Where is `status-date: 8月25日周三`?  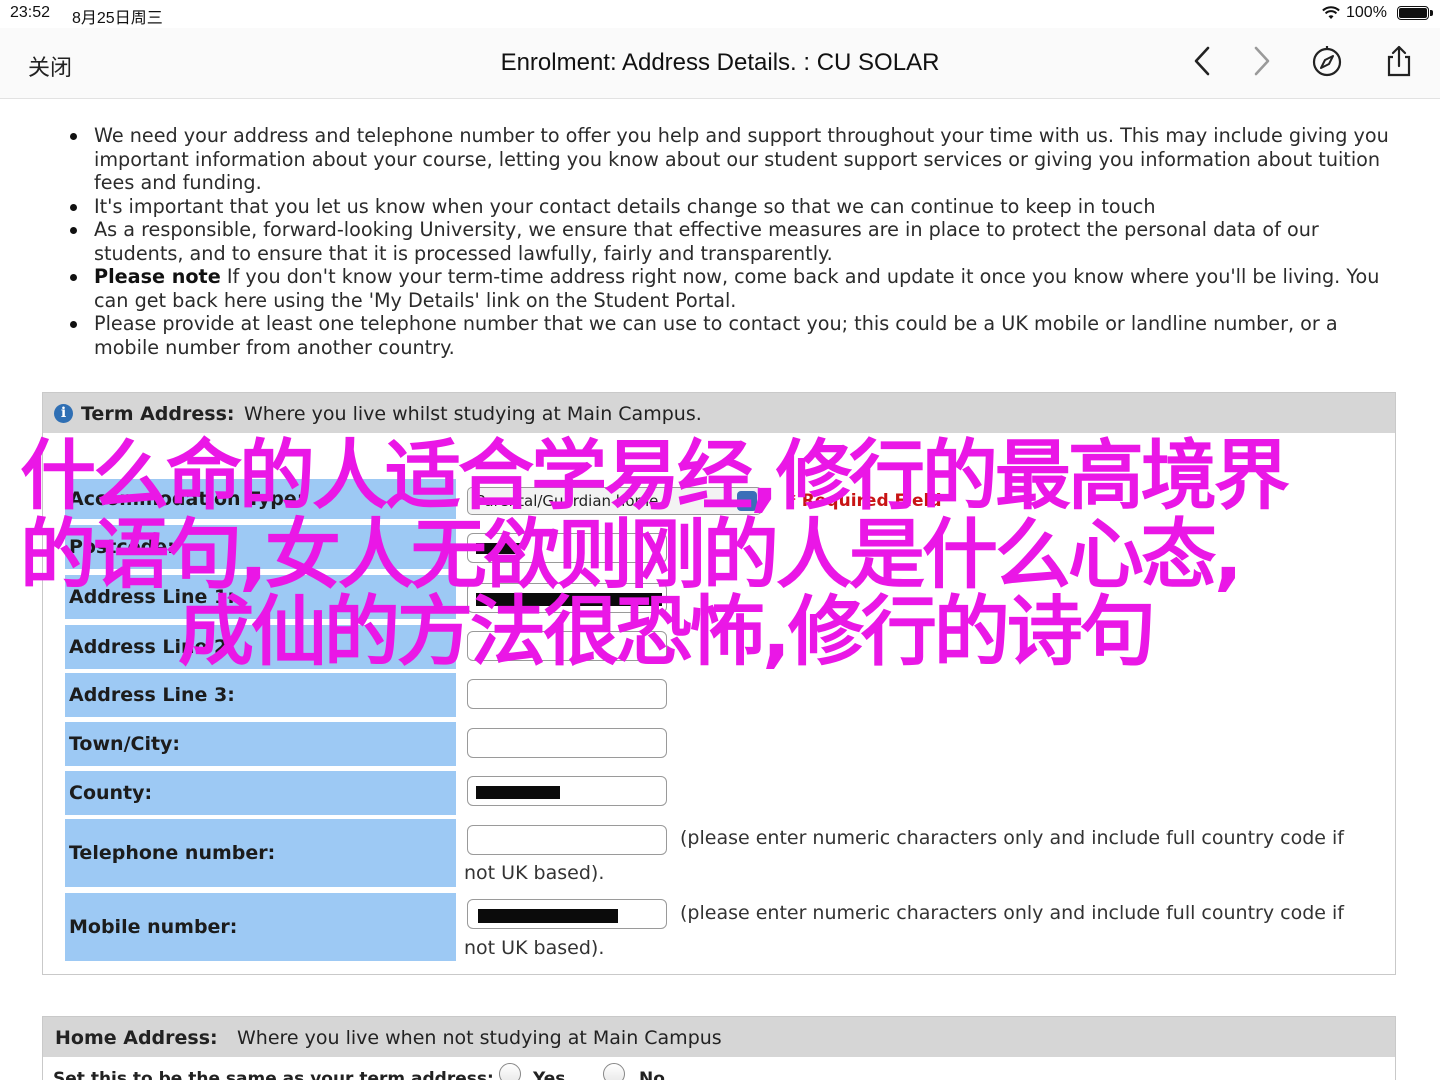
status-date: 8月25日周三 is located at coordinates (117, 18).